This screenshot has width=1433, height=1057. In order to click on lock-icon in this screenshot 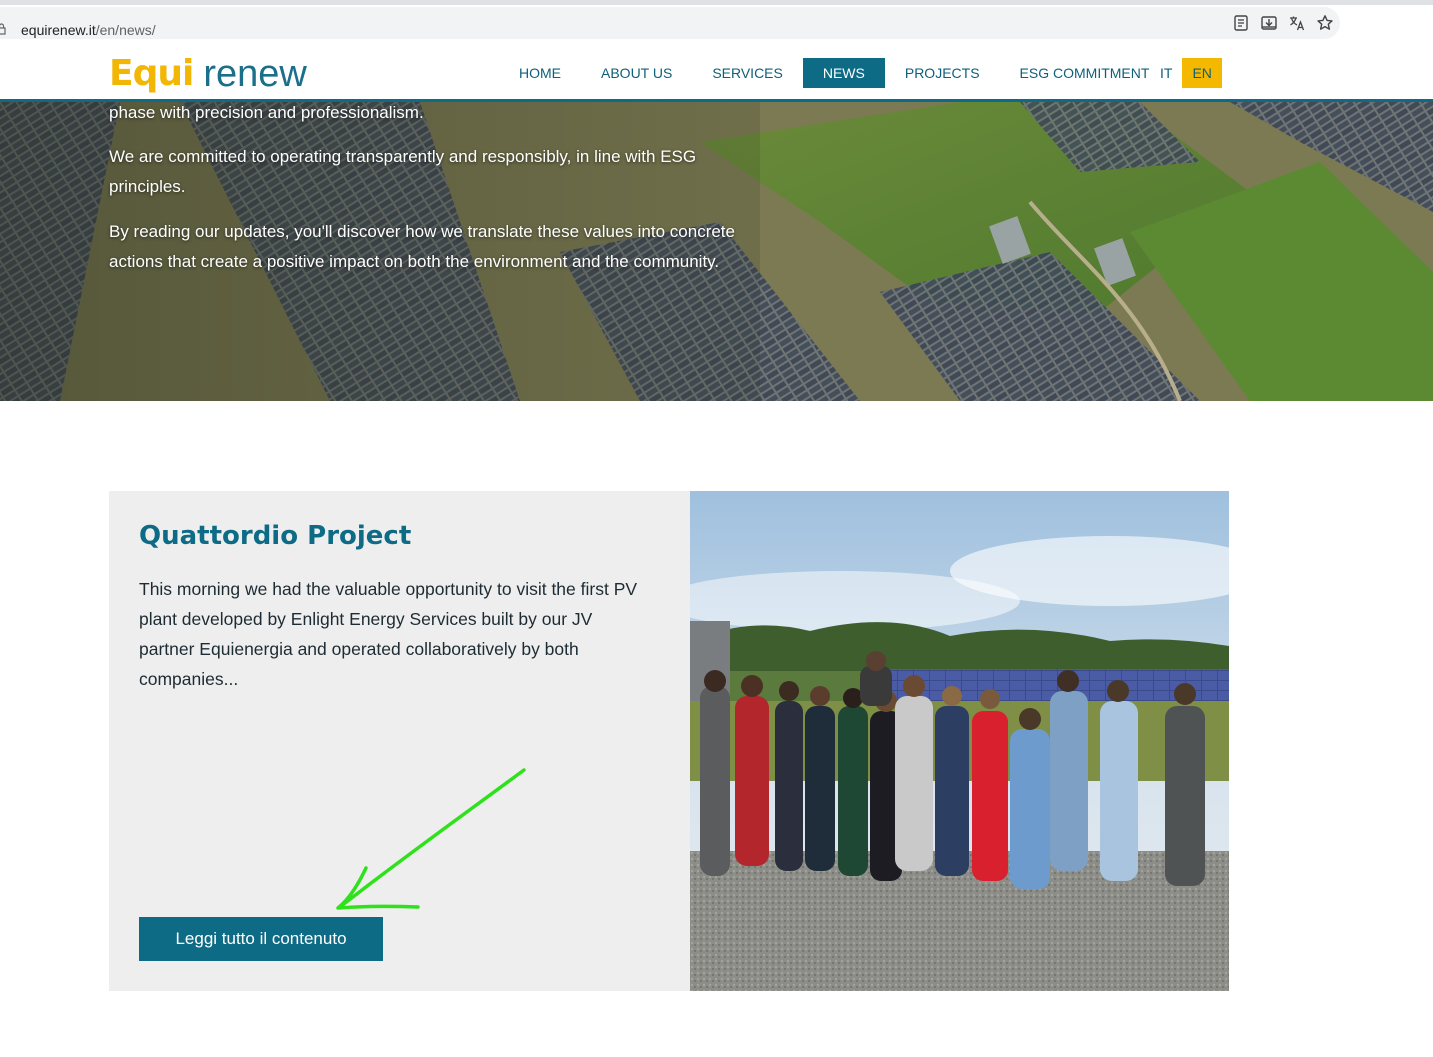, I will do `click(3, 29)`.